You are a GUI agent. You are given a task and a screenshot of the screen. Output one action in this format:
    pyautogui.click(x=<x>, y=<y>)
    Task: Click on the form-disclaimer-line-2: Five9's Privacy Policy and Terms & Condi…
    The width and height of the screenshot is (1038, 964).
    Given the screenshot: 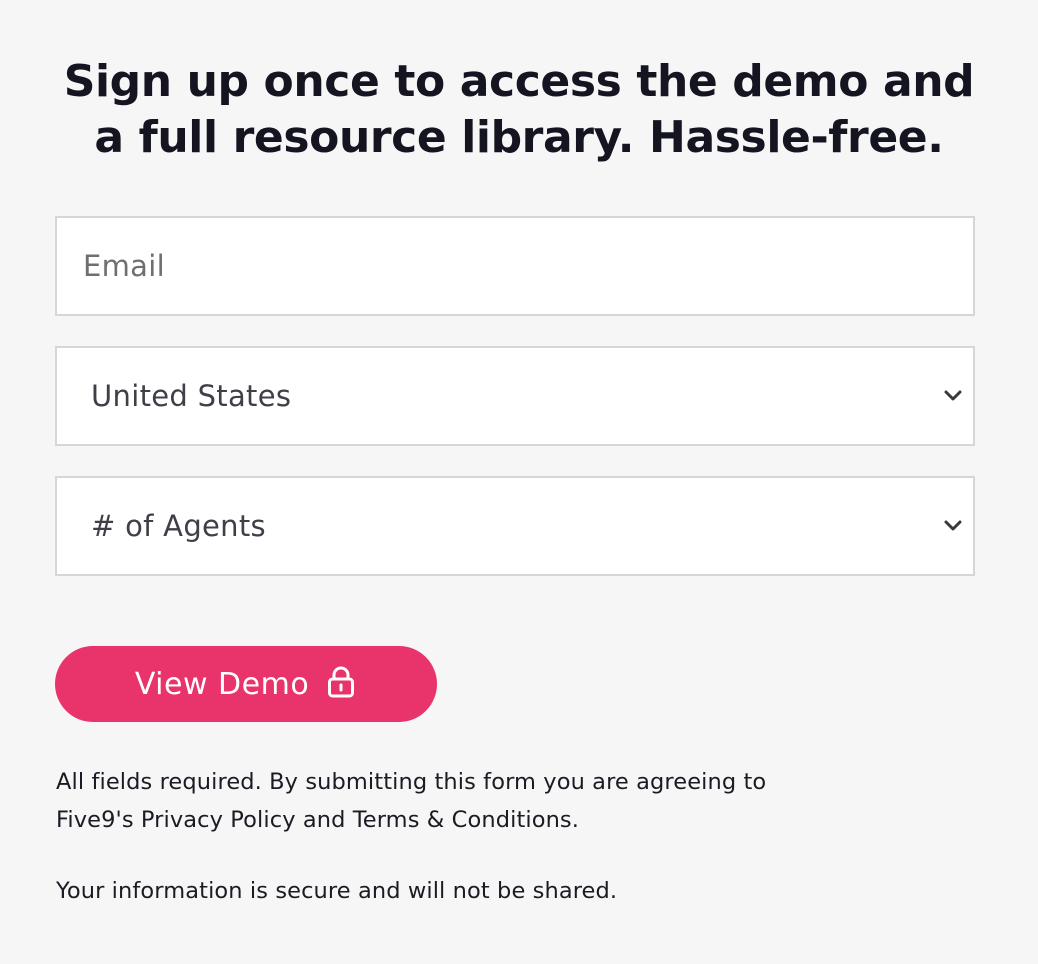 What is the action you would take?
    pyautogui.click(x=318, y=820)
    